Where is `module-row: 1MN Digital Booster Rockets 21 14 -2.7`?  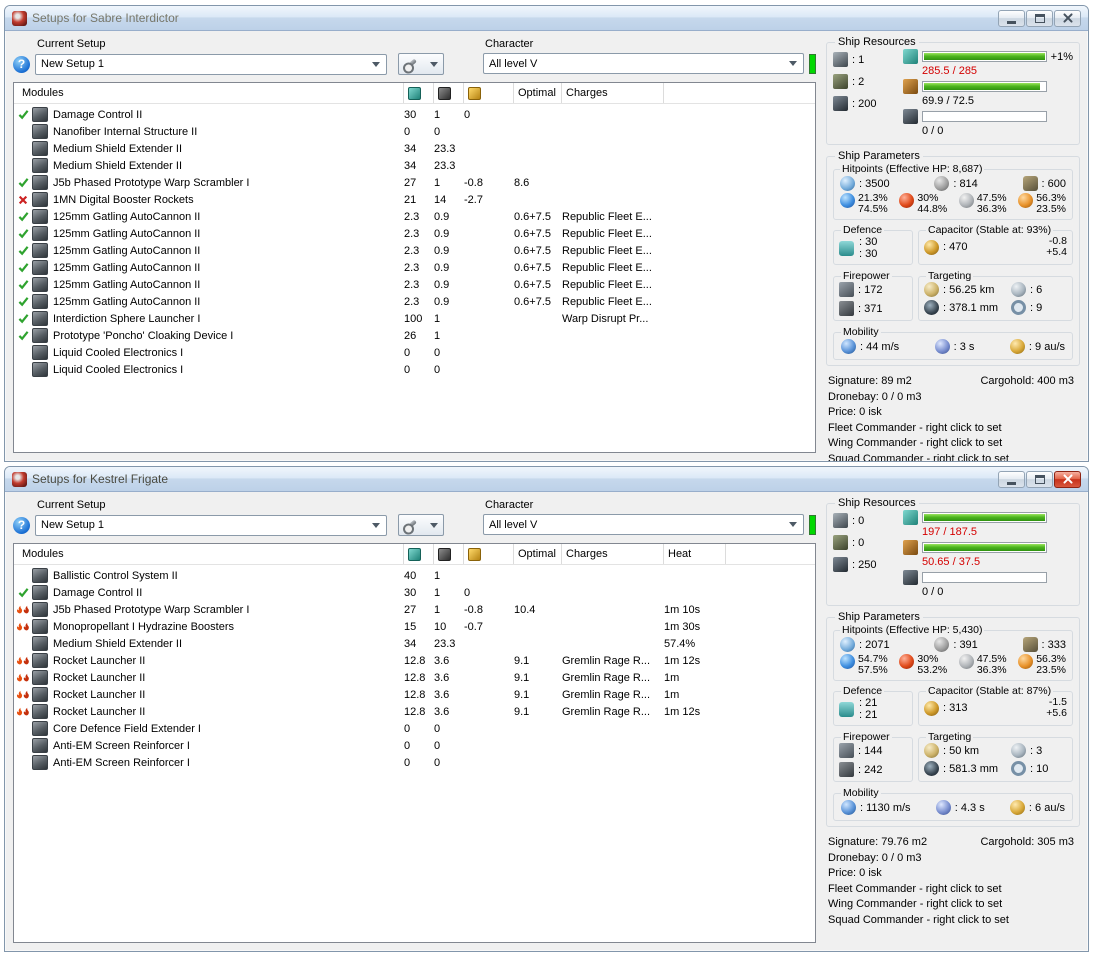
module-row: 1MN Digital Booster Rockets 21 14 -2.7 is located at coordinates (414, 199).